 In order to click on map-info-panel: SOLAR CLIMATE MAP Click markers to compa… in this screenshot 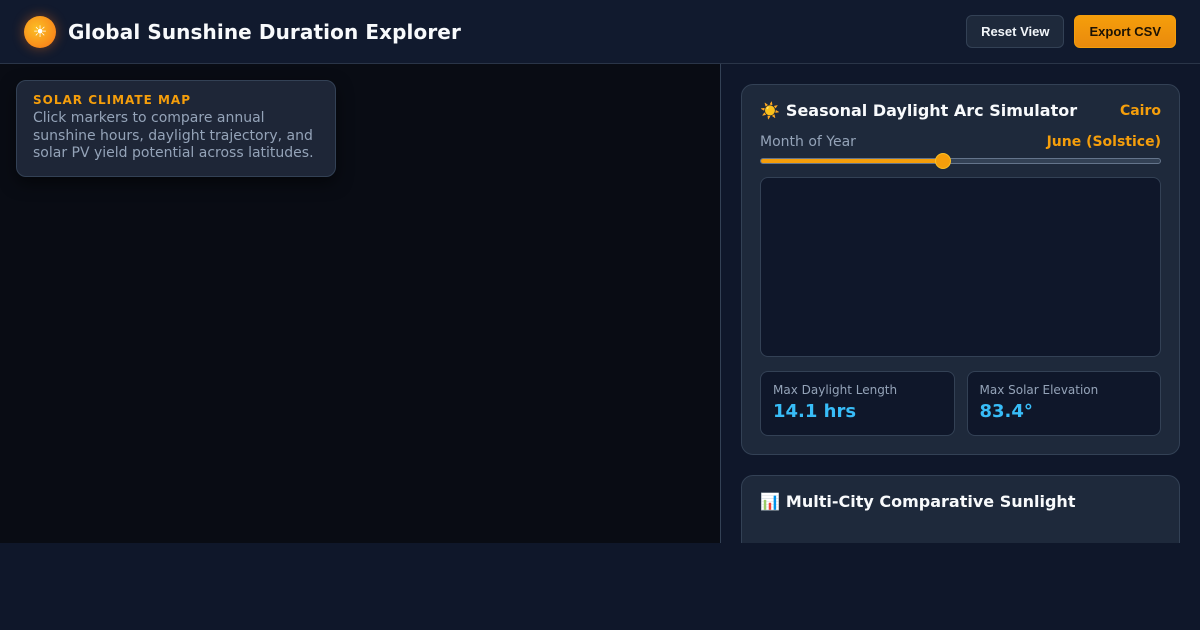, I will do `click(176, 128)`.